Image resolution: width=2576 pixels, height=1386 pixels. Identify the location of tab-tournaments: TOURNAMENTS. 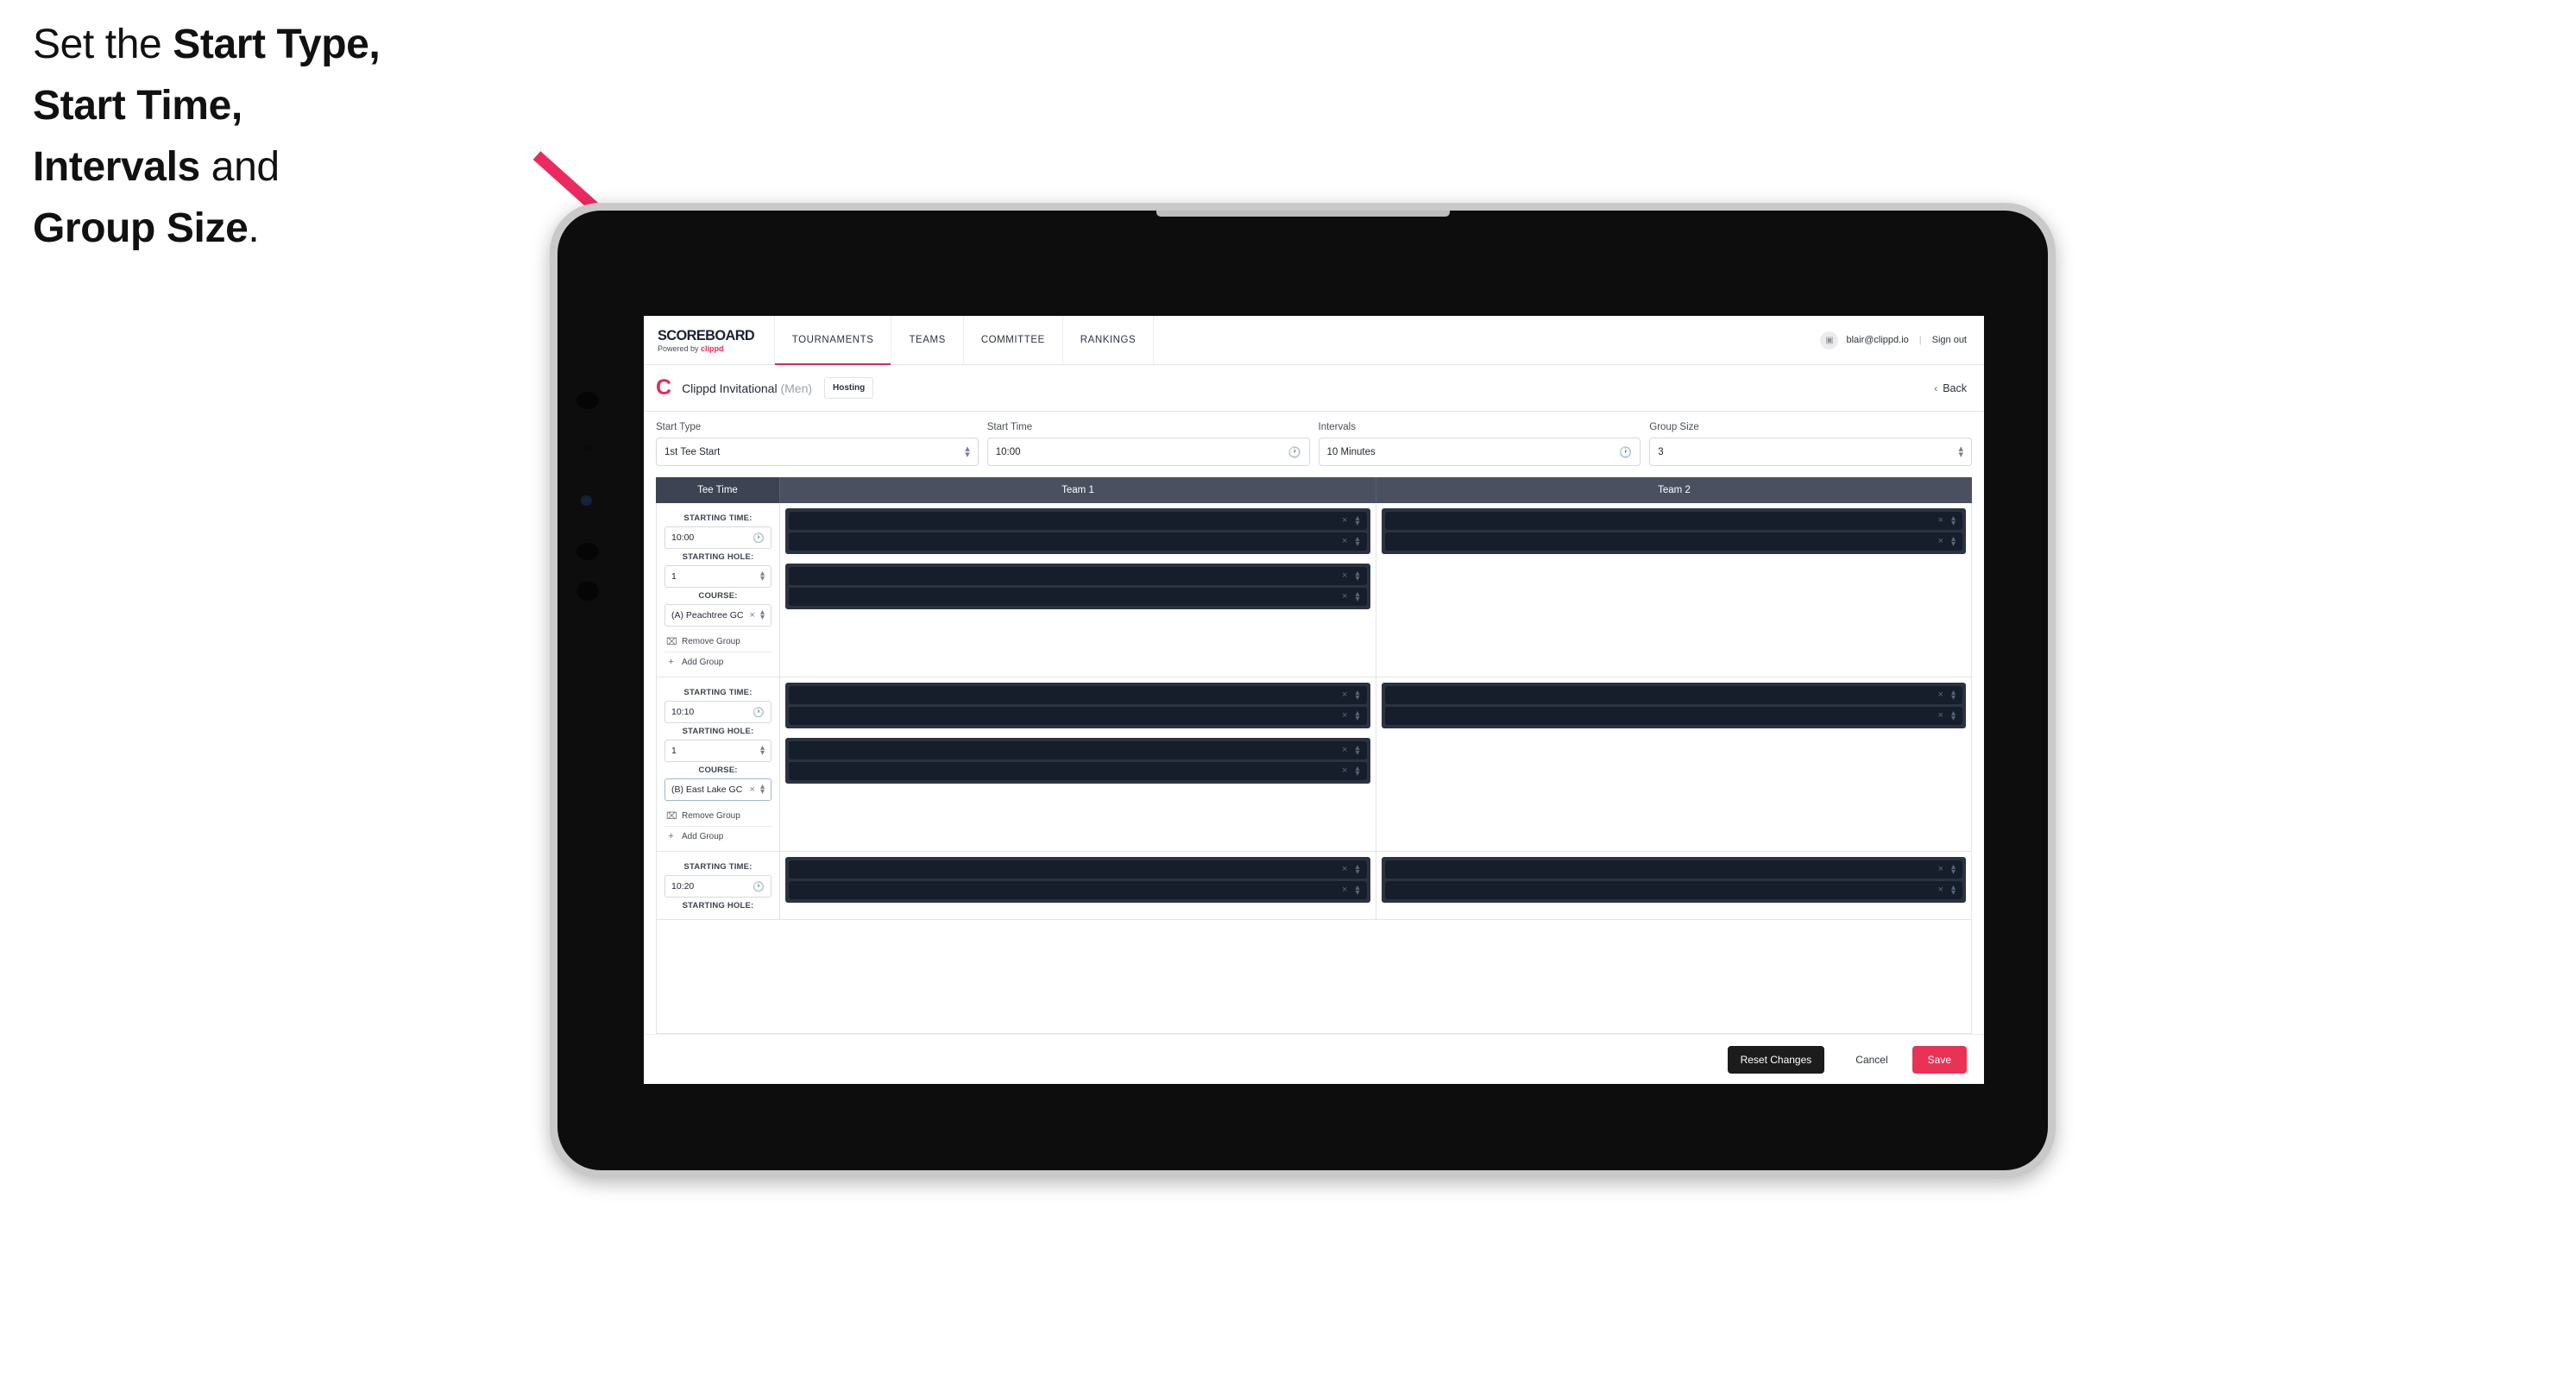
(833, 341).